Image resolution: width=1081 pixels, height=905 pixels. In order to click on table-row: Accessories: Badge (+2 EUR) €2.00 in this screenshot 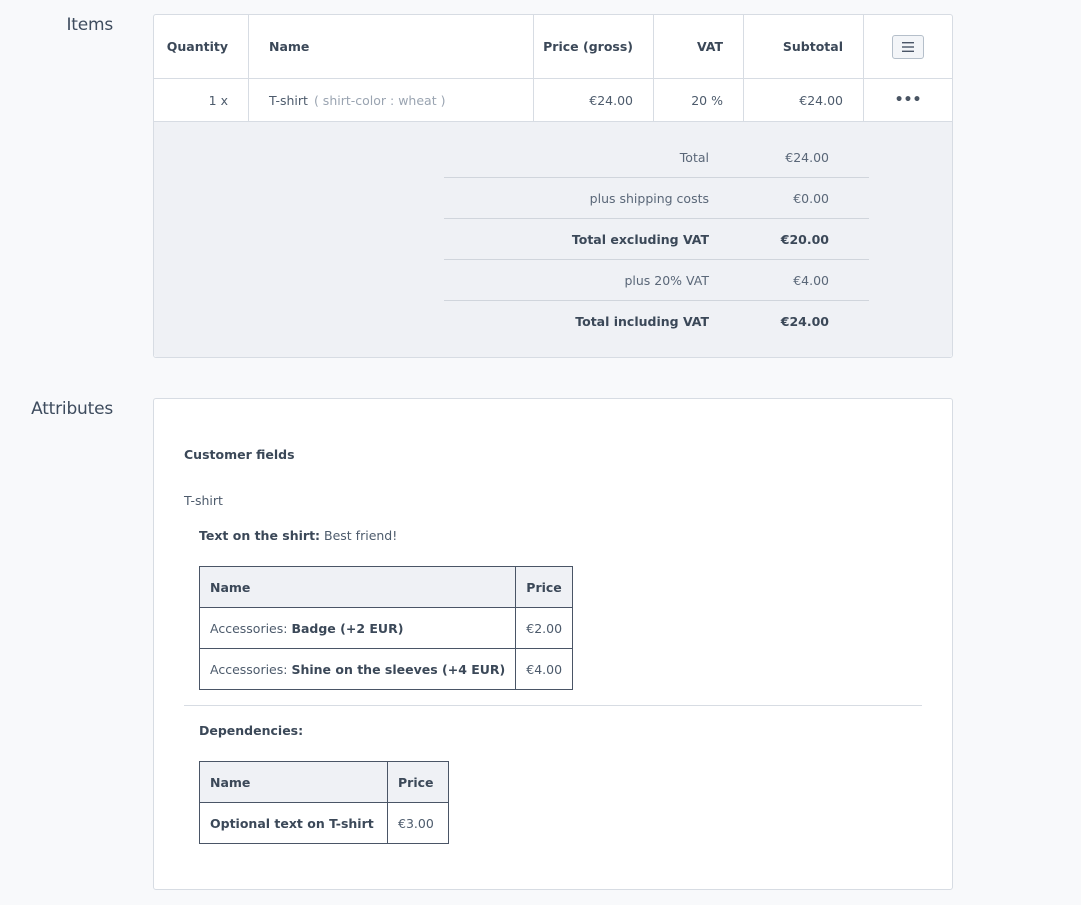, I will do `click(386, 628)`.